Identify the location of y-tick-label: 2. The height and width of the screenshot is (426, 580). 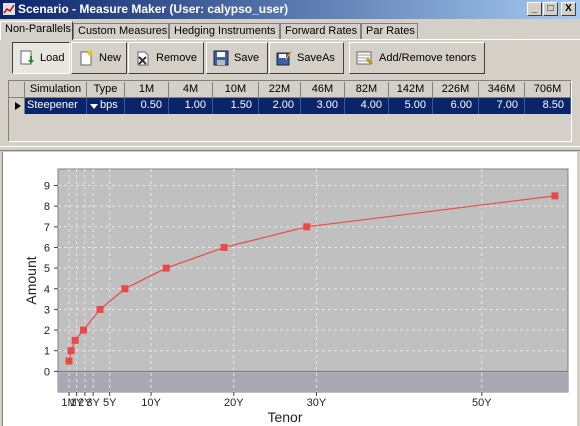
(47, 331).